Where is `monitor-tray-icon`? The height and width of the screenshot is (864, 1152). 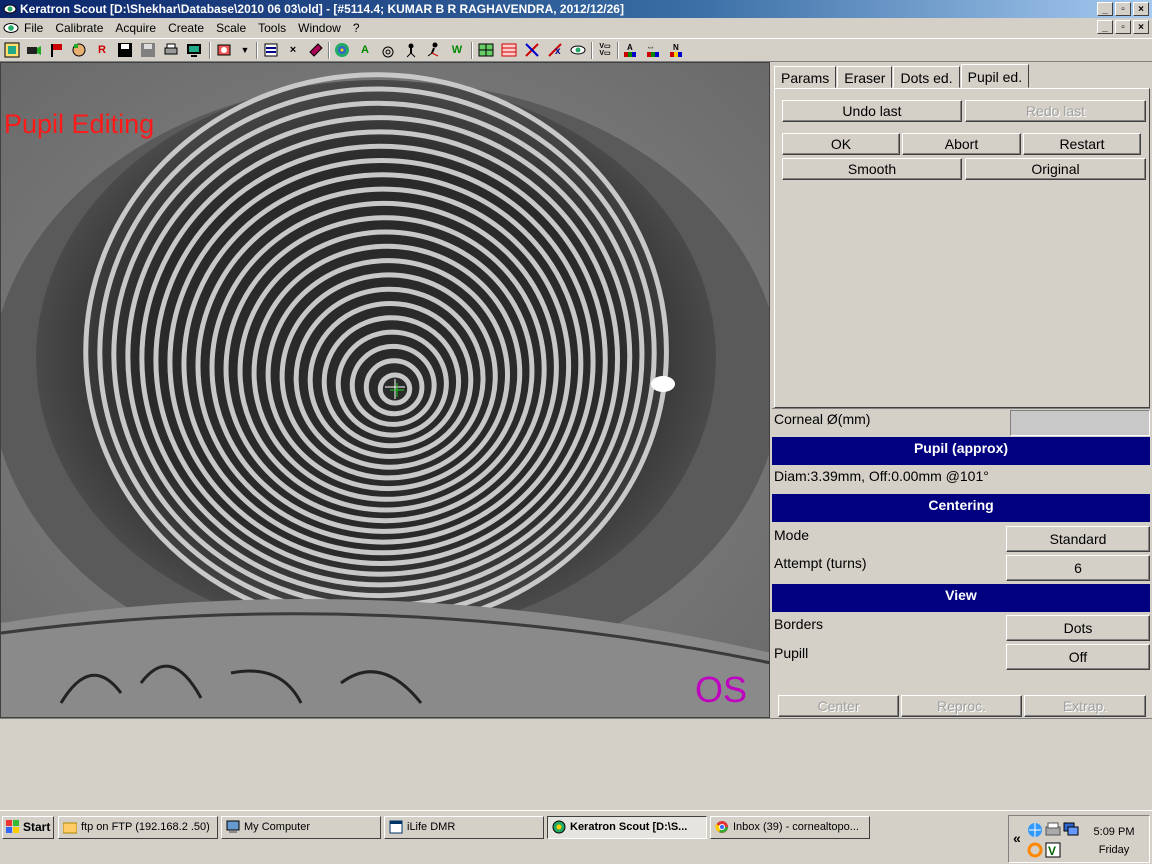
monitor-tray-icon is located at coordinates (1071, 830).